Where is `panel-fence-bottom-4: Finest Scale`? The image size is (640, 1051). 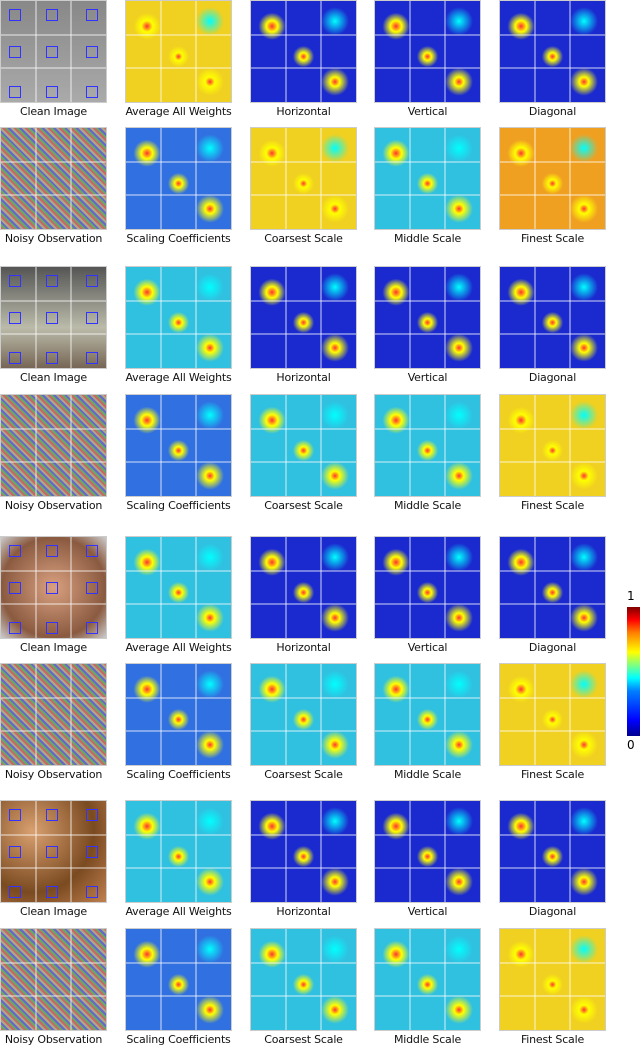 panel-fence-bottom-4: Finest Scale is located at coordinates (552, 453).